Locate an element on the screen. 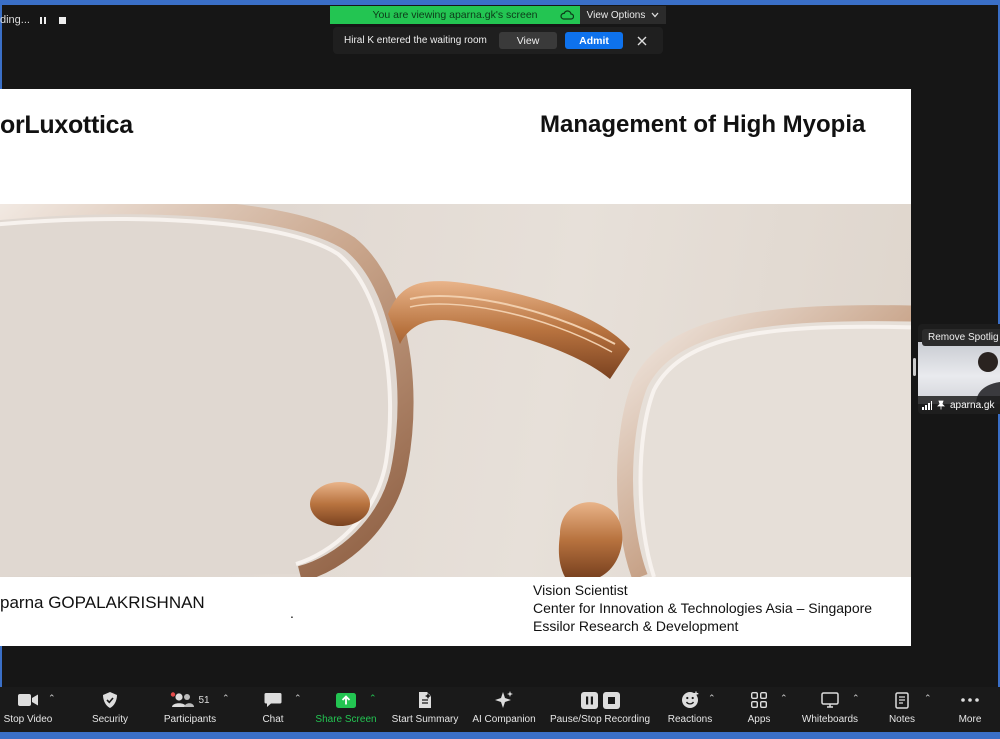 This screenshot has width=1000, height=739. ai-companion-label: AI Companion is located at coordinates (504, 719).